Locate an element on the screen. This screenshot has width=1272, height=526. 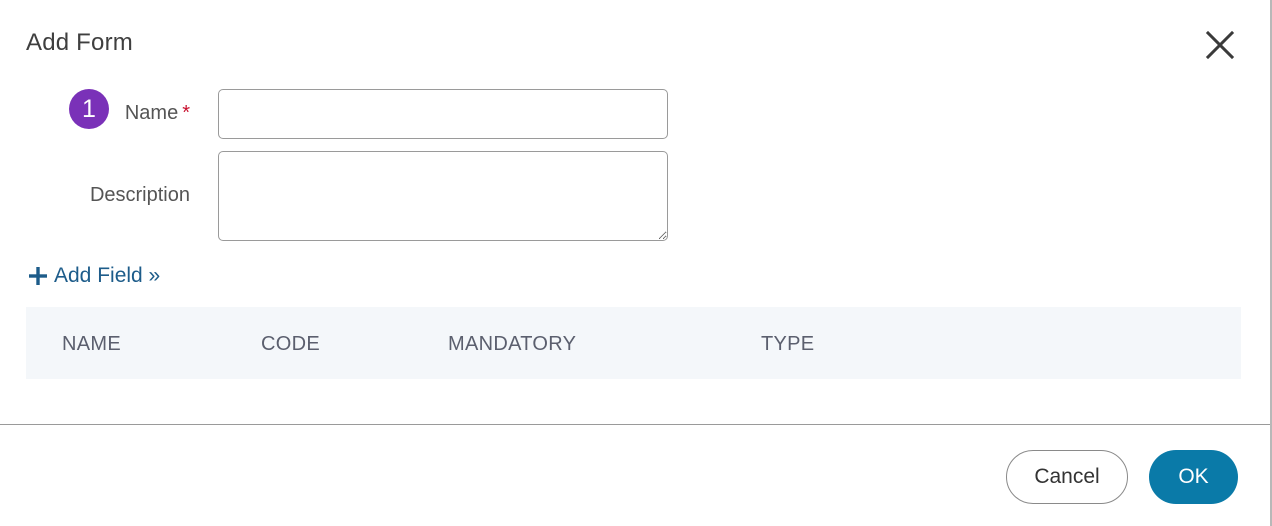
column-header-code: CODE is located at coordinates (290, 344).